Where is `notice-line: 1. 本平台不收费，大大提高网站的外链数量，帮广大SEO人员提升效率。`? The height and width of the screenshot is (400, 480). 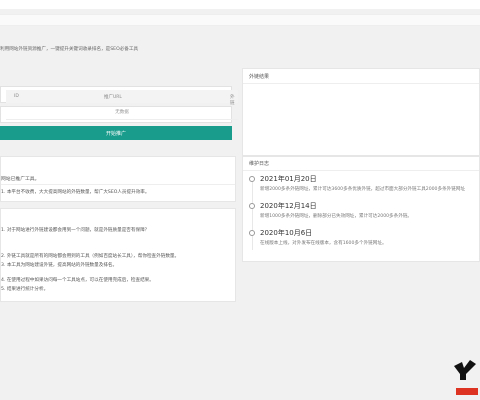 notice-line: 1. 本平台不收费，大大提高网站的外链数量，帮广大SEO人员提升效率。 is located at coordinates (75, 192).